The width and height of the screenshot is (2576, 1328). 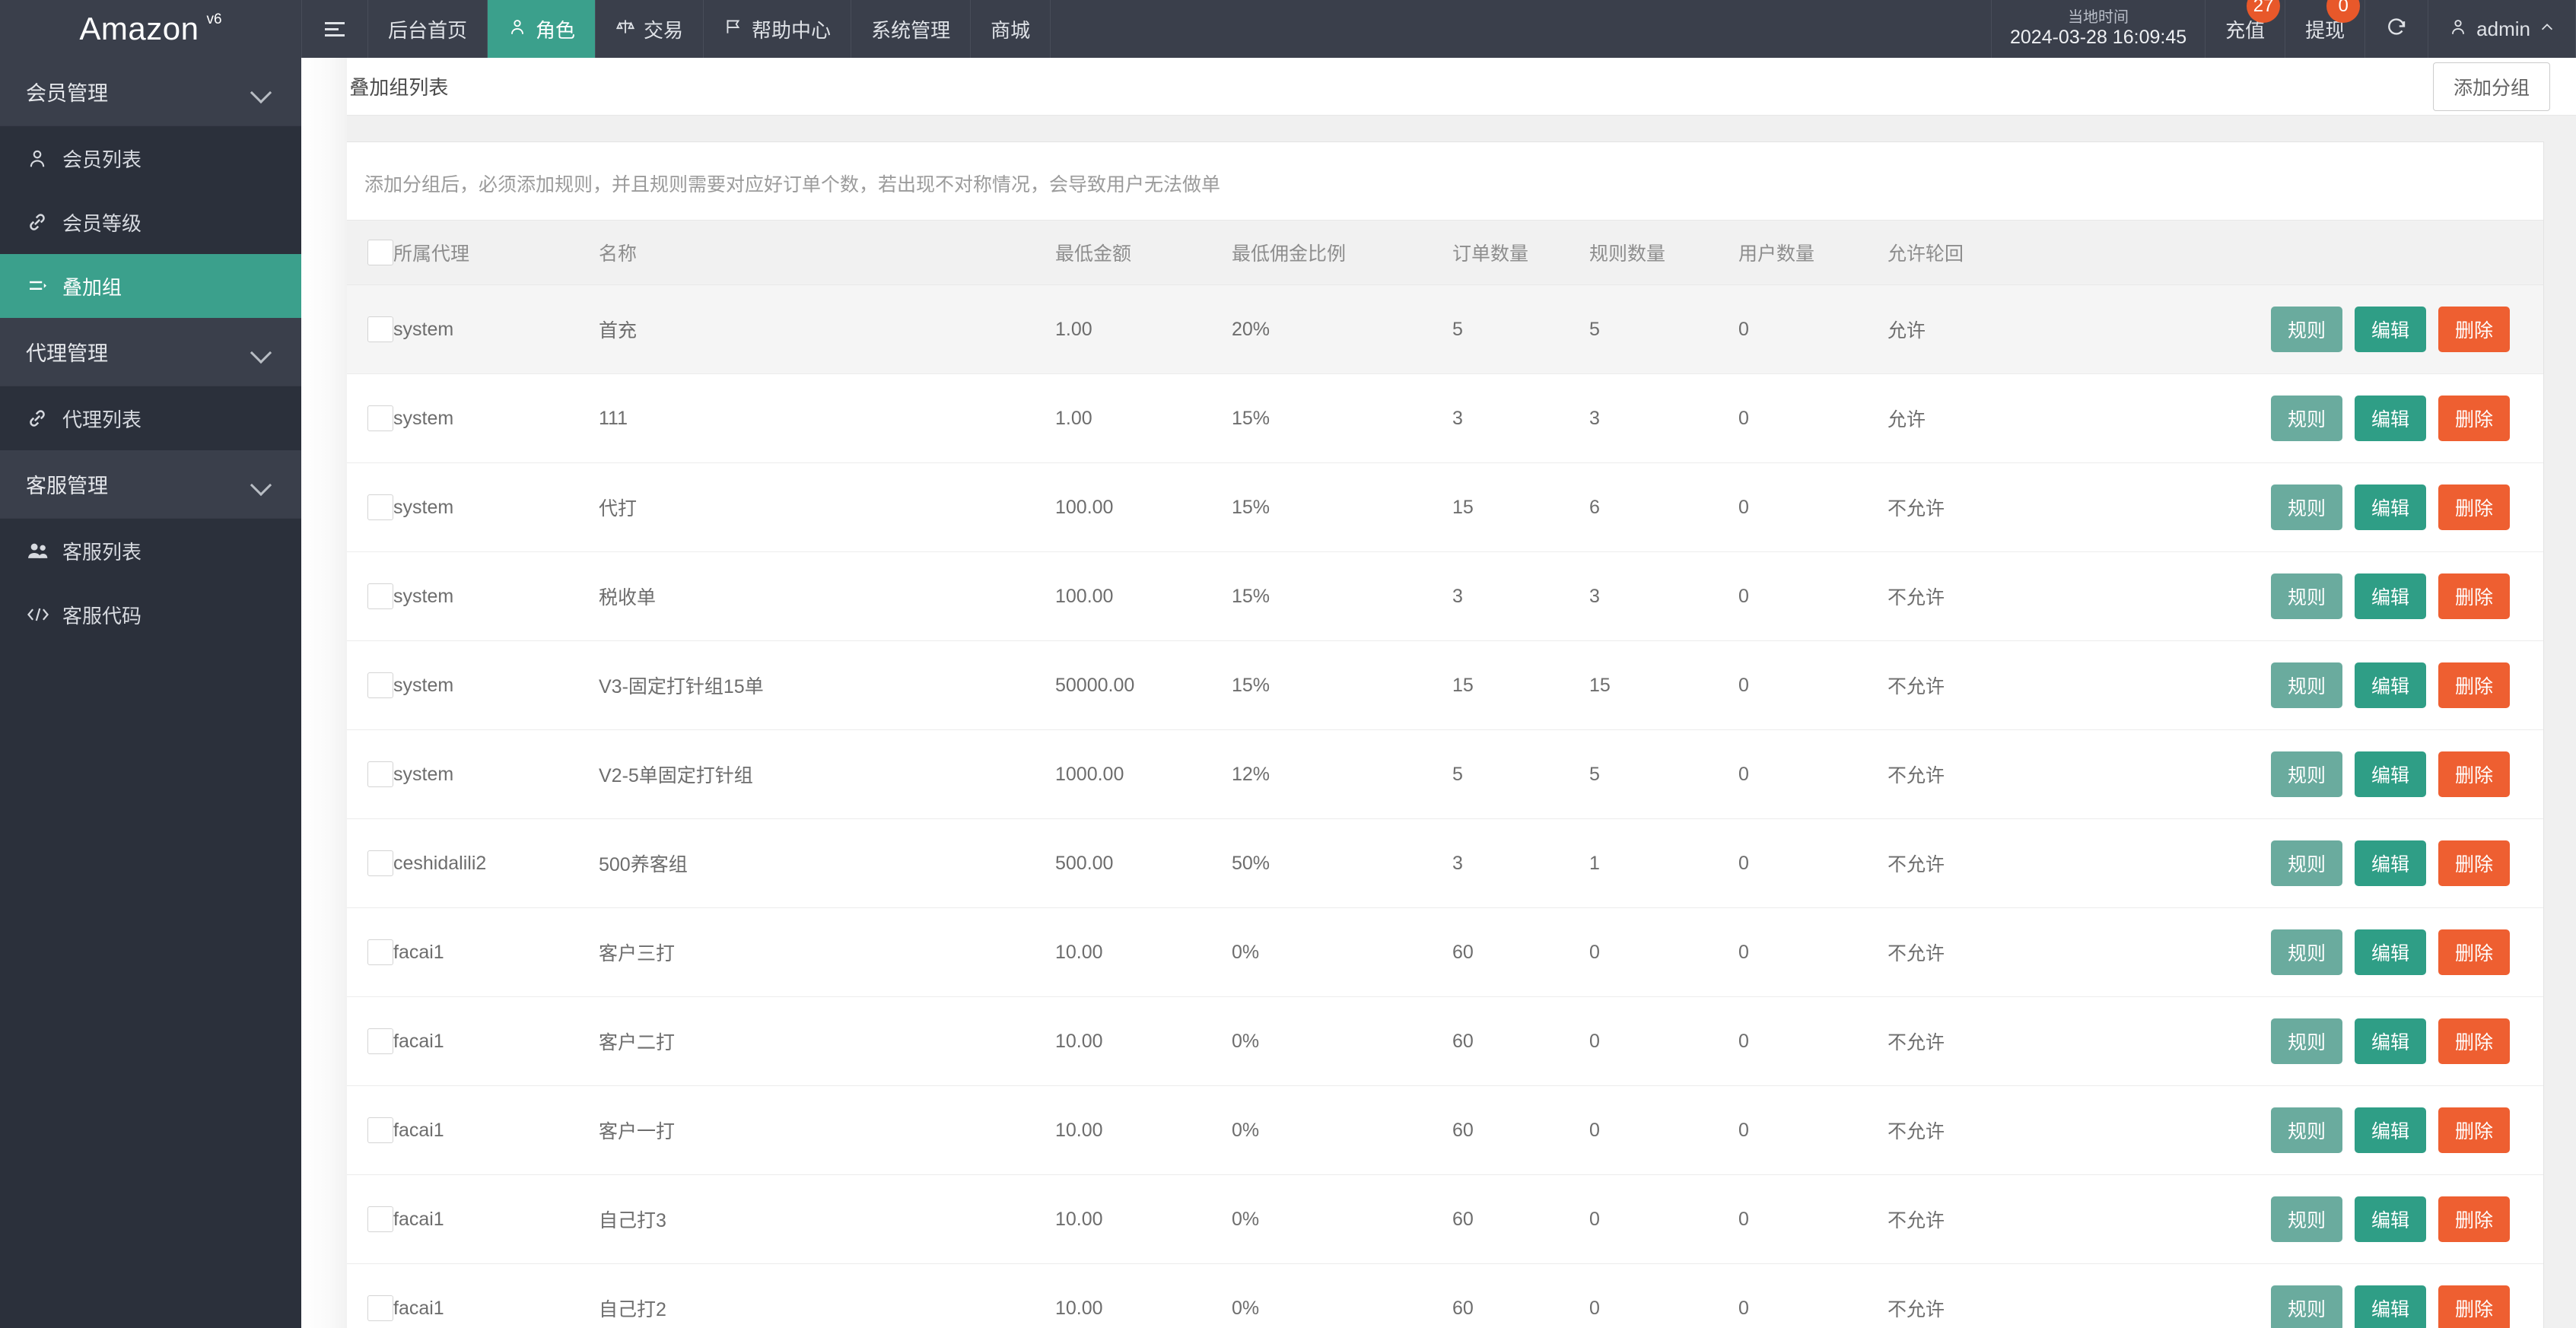 I want to click on table-head: 所属代理 名称 最低金额 最低佣金比例 订单数量 规则数量 用户数量 允许轮回, so click(x=1438, y=252).